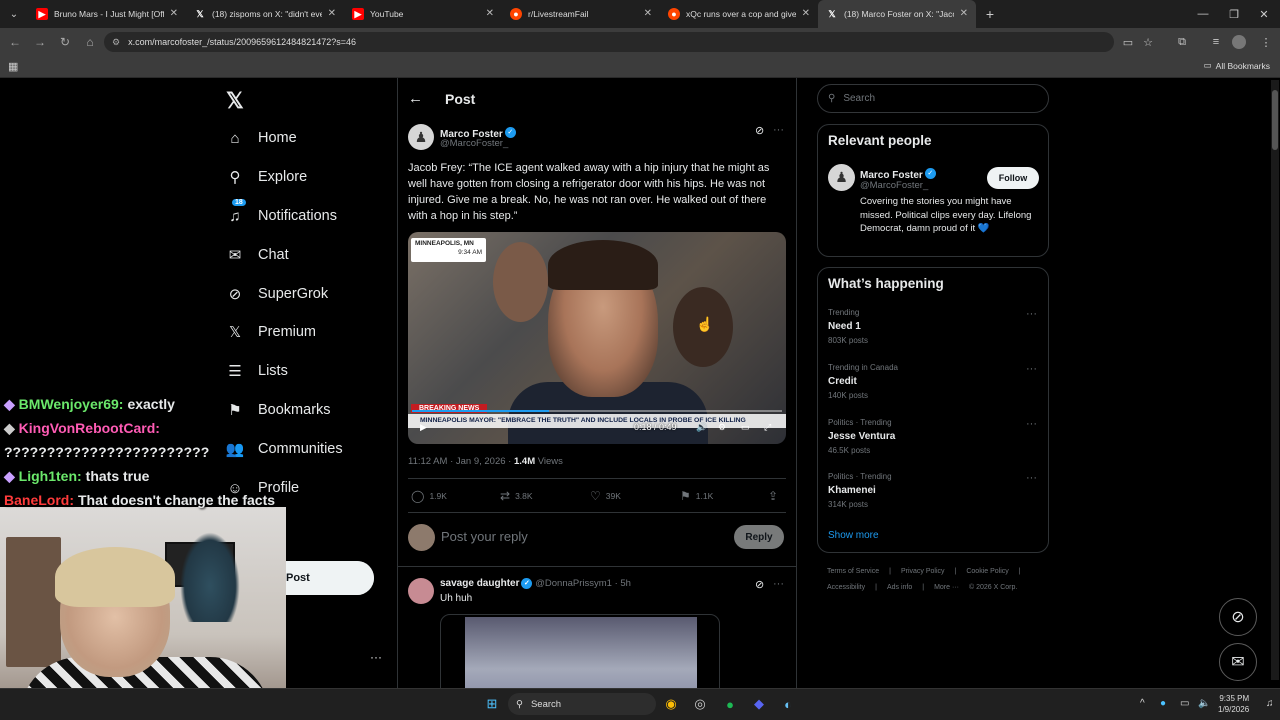 This screenshot has width=1280, height=720. What do you see at coordinates (257, 255) in the screenshot?
I see `sidebar-item-chat: ✉ Chat` at bounding box center [257, 255].